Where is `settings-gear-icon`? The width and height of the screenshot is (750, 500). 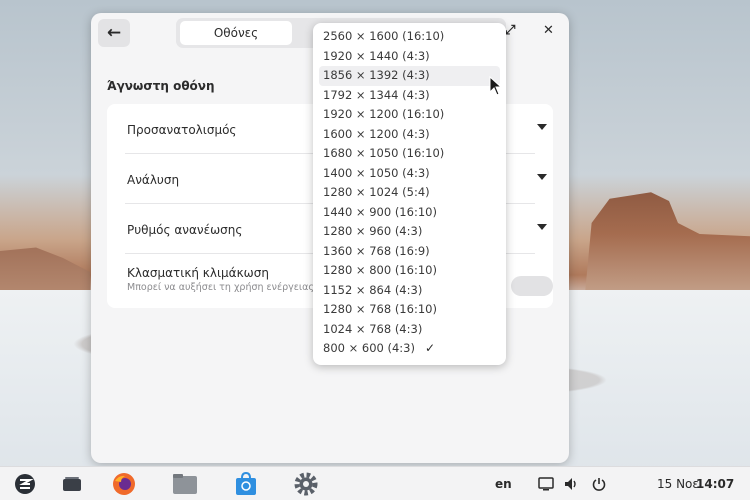 settings-gear-icon is located at coordinates (306, 484).